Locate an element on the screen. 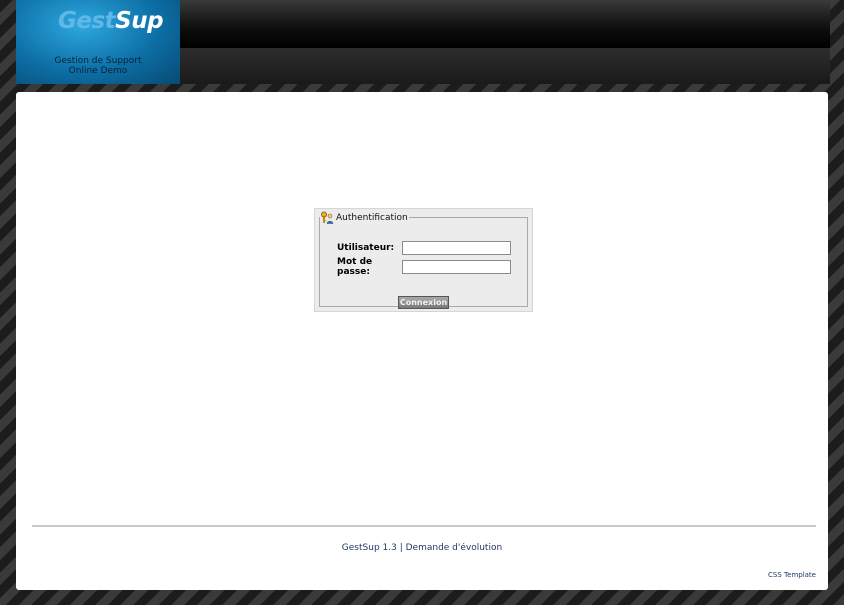 The image size is (844, 605). footer: GestSup 1.3 | Demande d'évolution is located at coordinates (422, 548).